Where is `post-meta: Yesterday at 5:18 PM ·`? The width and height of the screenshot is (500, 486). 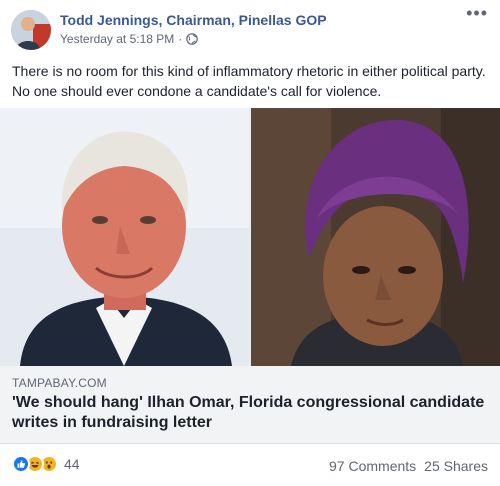
post-meta: Yesterday at 5:18 PM · is located at coordinates (129, 39).